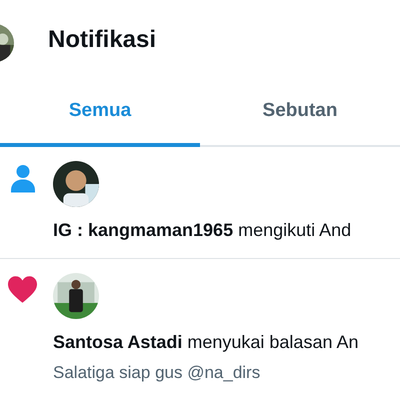 The height and width of the screenshot is (400, 400). What do you see at coordinates (22, 178) in the screenshot?
I see `person-icon` at bounding box center [22, 178].